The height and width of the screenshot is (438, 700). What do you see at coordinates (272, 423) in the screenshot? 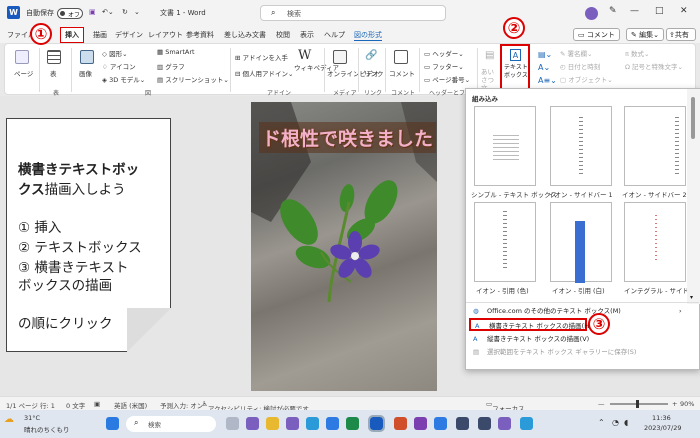
I see `explorer-icon` at bounding box center [272, 423].